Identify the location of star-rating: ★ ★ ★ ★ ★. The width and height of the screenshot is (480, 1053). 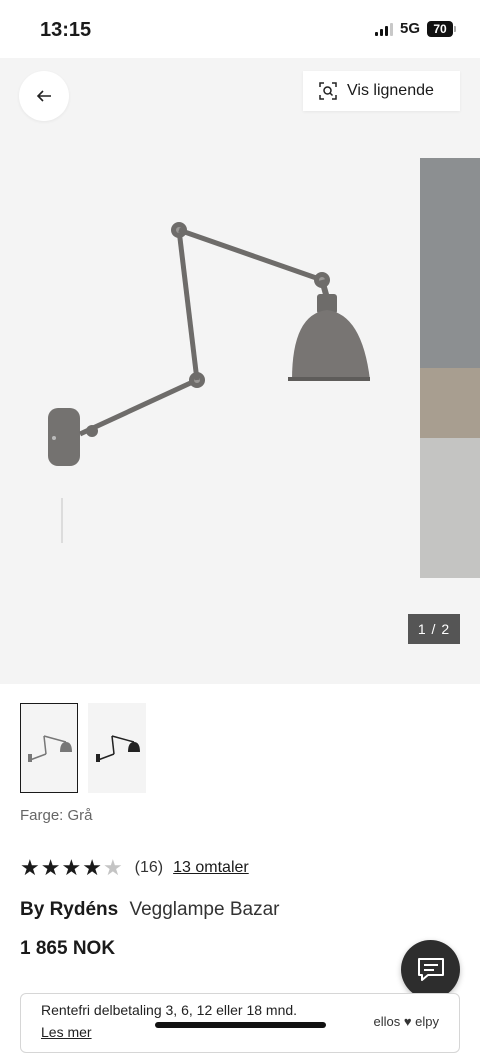
(71, 868).